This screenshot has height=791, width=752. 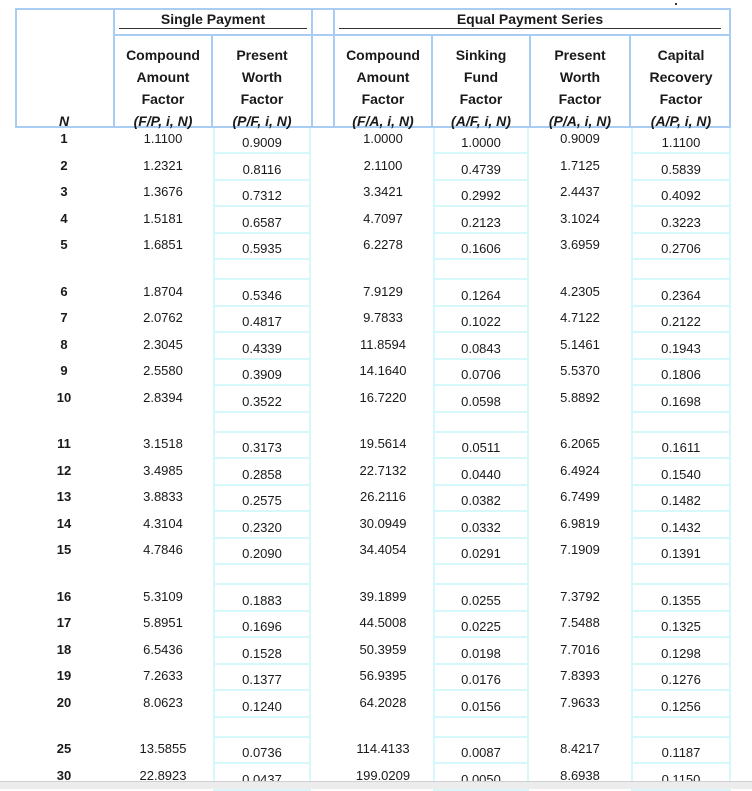 What do you see at coordinates (481, 706) in the screenshot?
I see `factor-value-af: 0.0156` at bounding box center [481, 706].